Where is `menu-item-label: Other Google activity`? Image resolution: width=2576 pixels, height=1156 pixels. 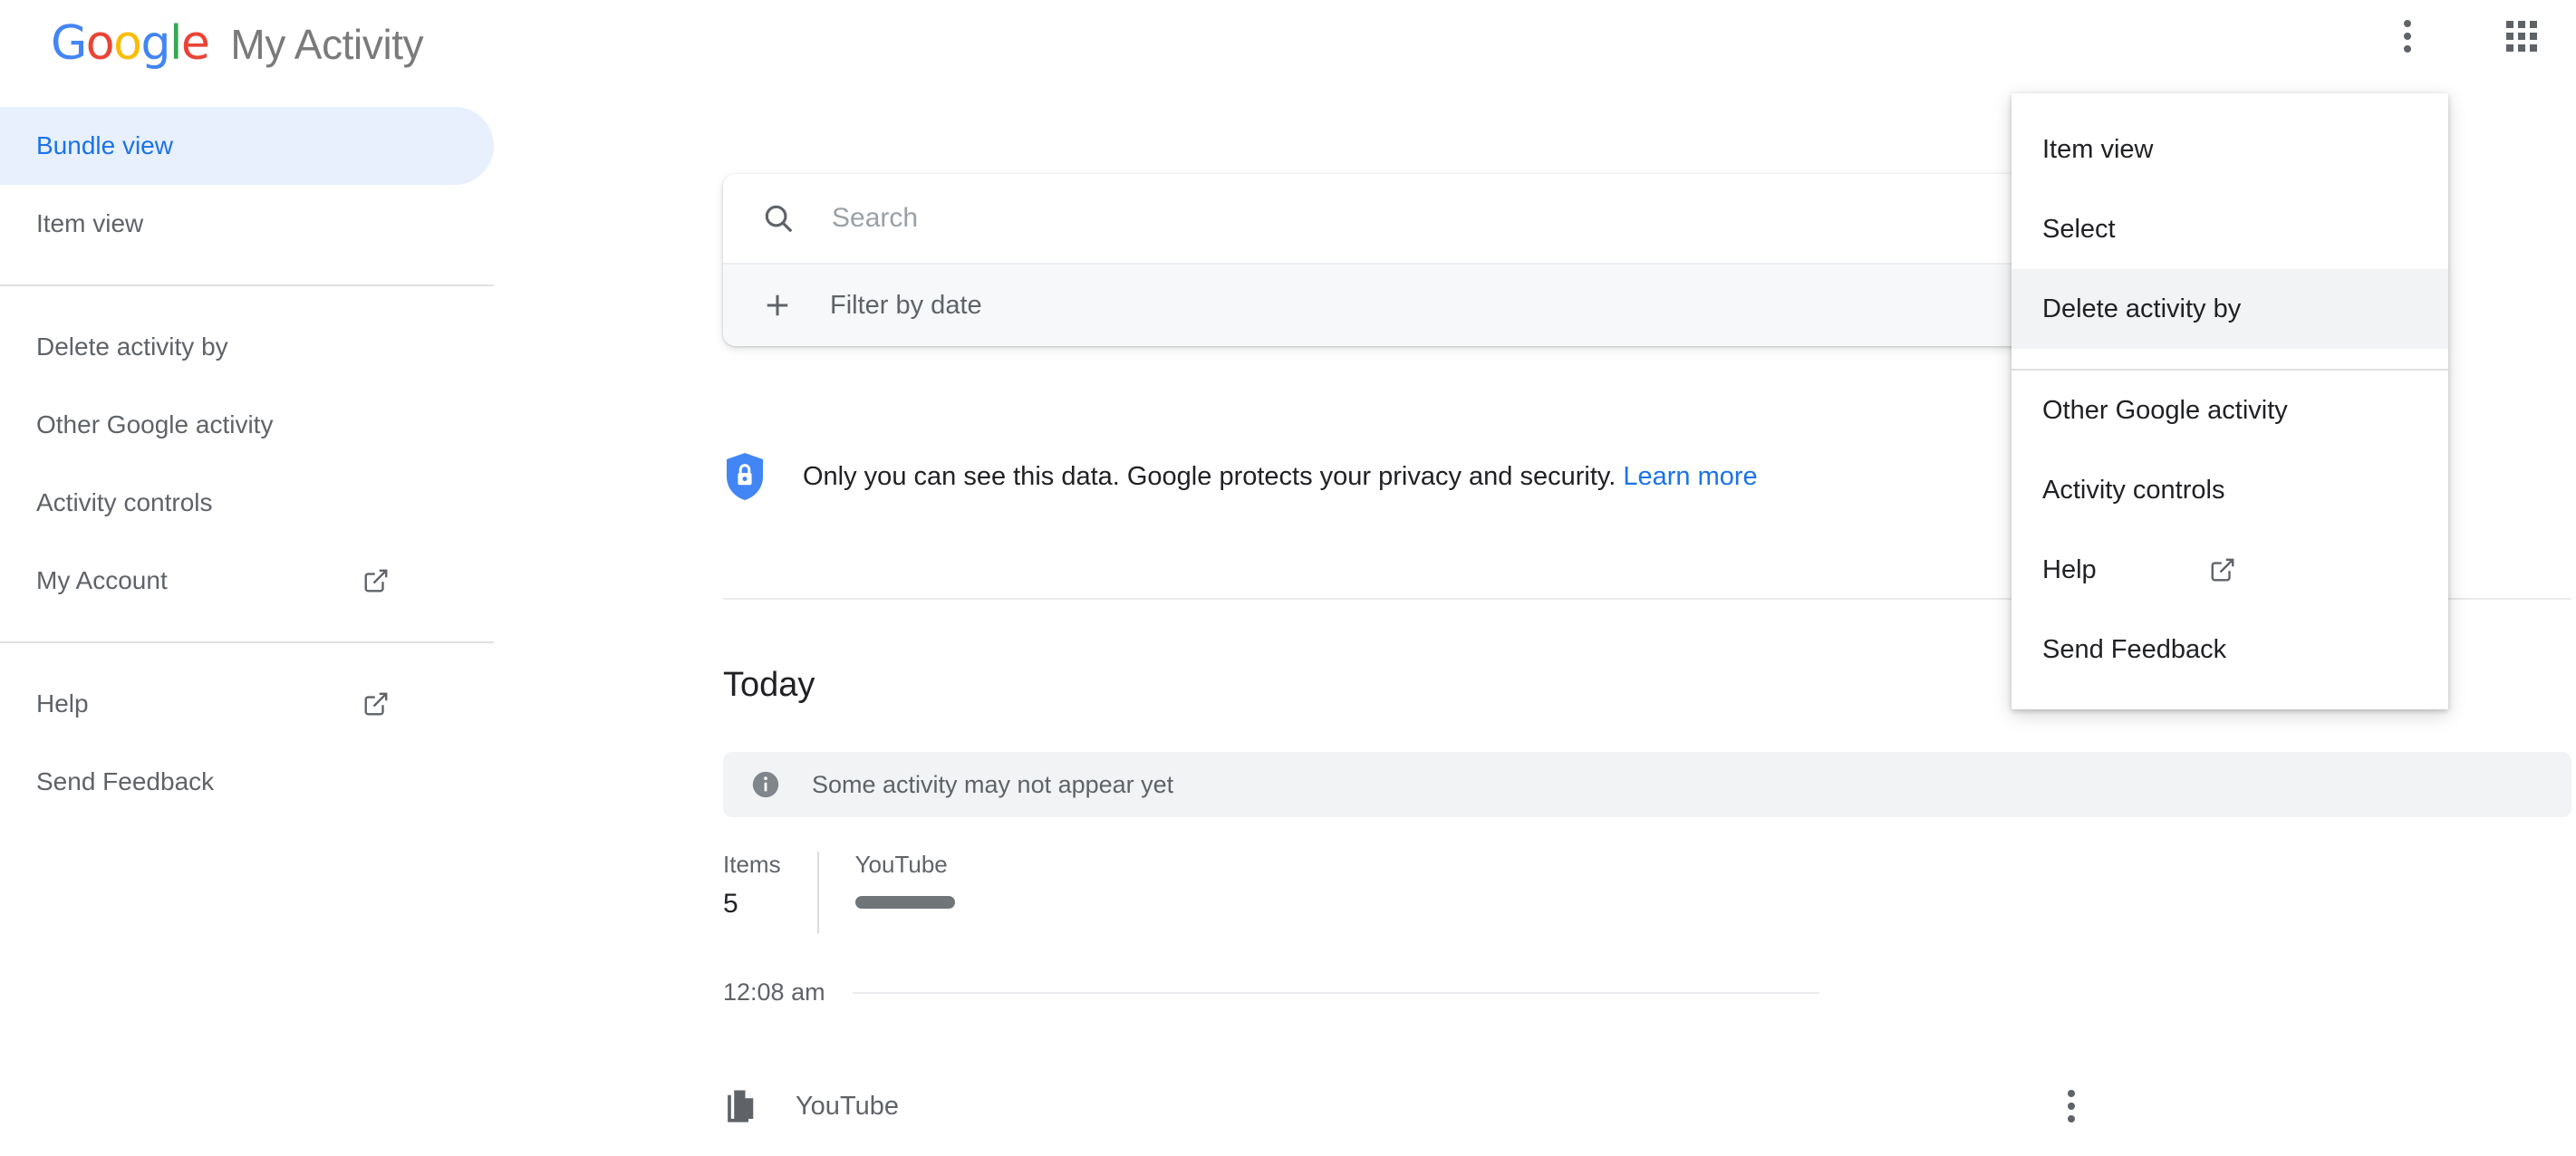 menu-item-label: Other Google activity is located at coordinates (2165, 410).